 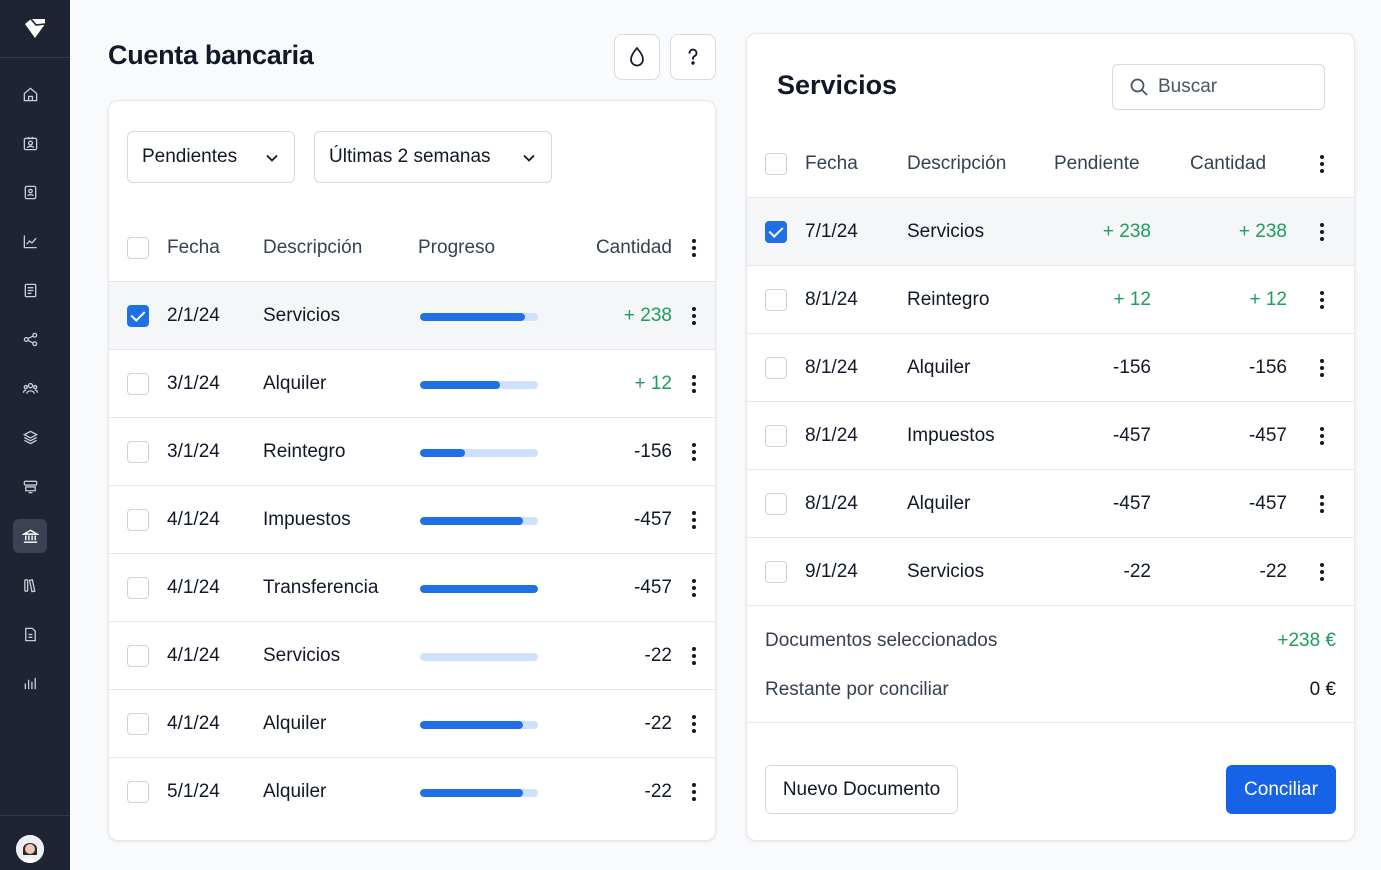 What do you see at coordinates (412, 520) in the screenshot?
I see `table-row: 4/1/24 Impuestos -457` at bounding box center [412, 520].